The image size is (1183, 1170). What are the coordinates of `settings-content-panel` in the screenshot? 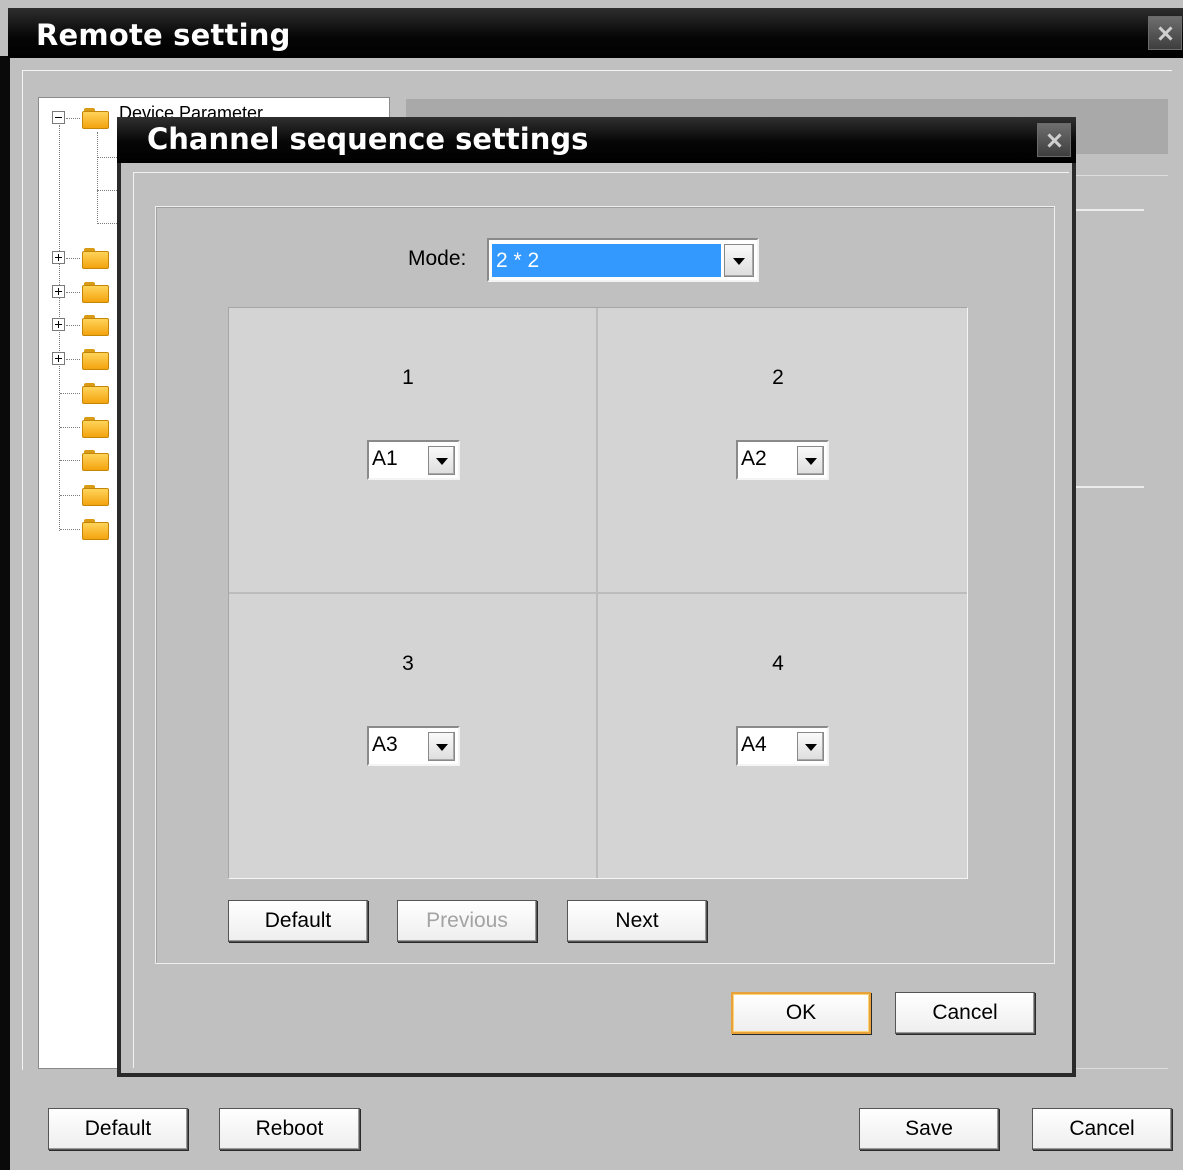 It's located at (1119, 622).